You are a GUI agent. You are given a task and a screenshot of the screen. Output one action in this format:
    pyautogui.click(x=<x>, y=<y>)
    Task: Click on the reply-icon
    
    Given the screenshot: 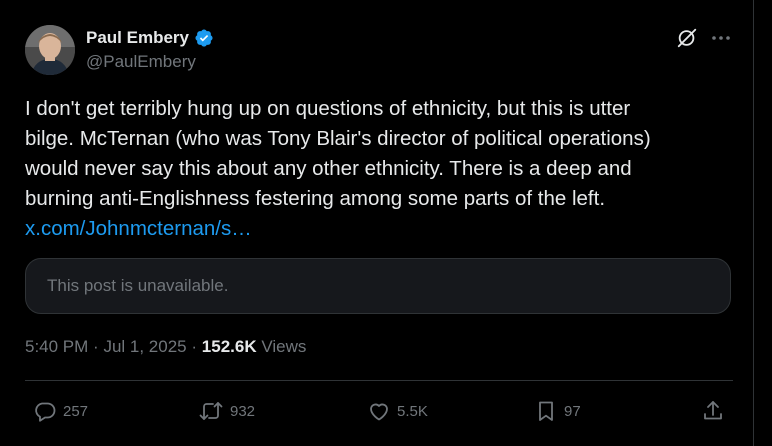 What is the action you would take?
    pyautogui.click(x=45, y=412)
    